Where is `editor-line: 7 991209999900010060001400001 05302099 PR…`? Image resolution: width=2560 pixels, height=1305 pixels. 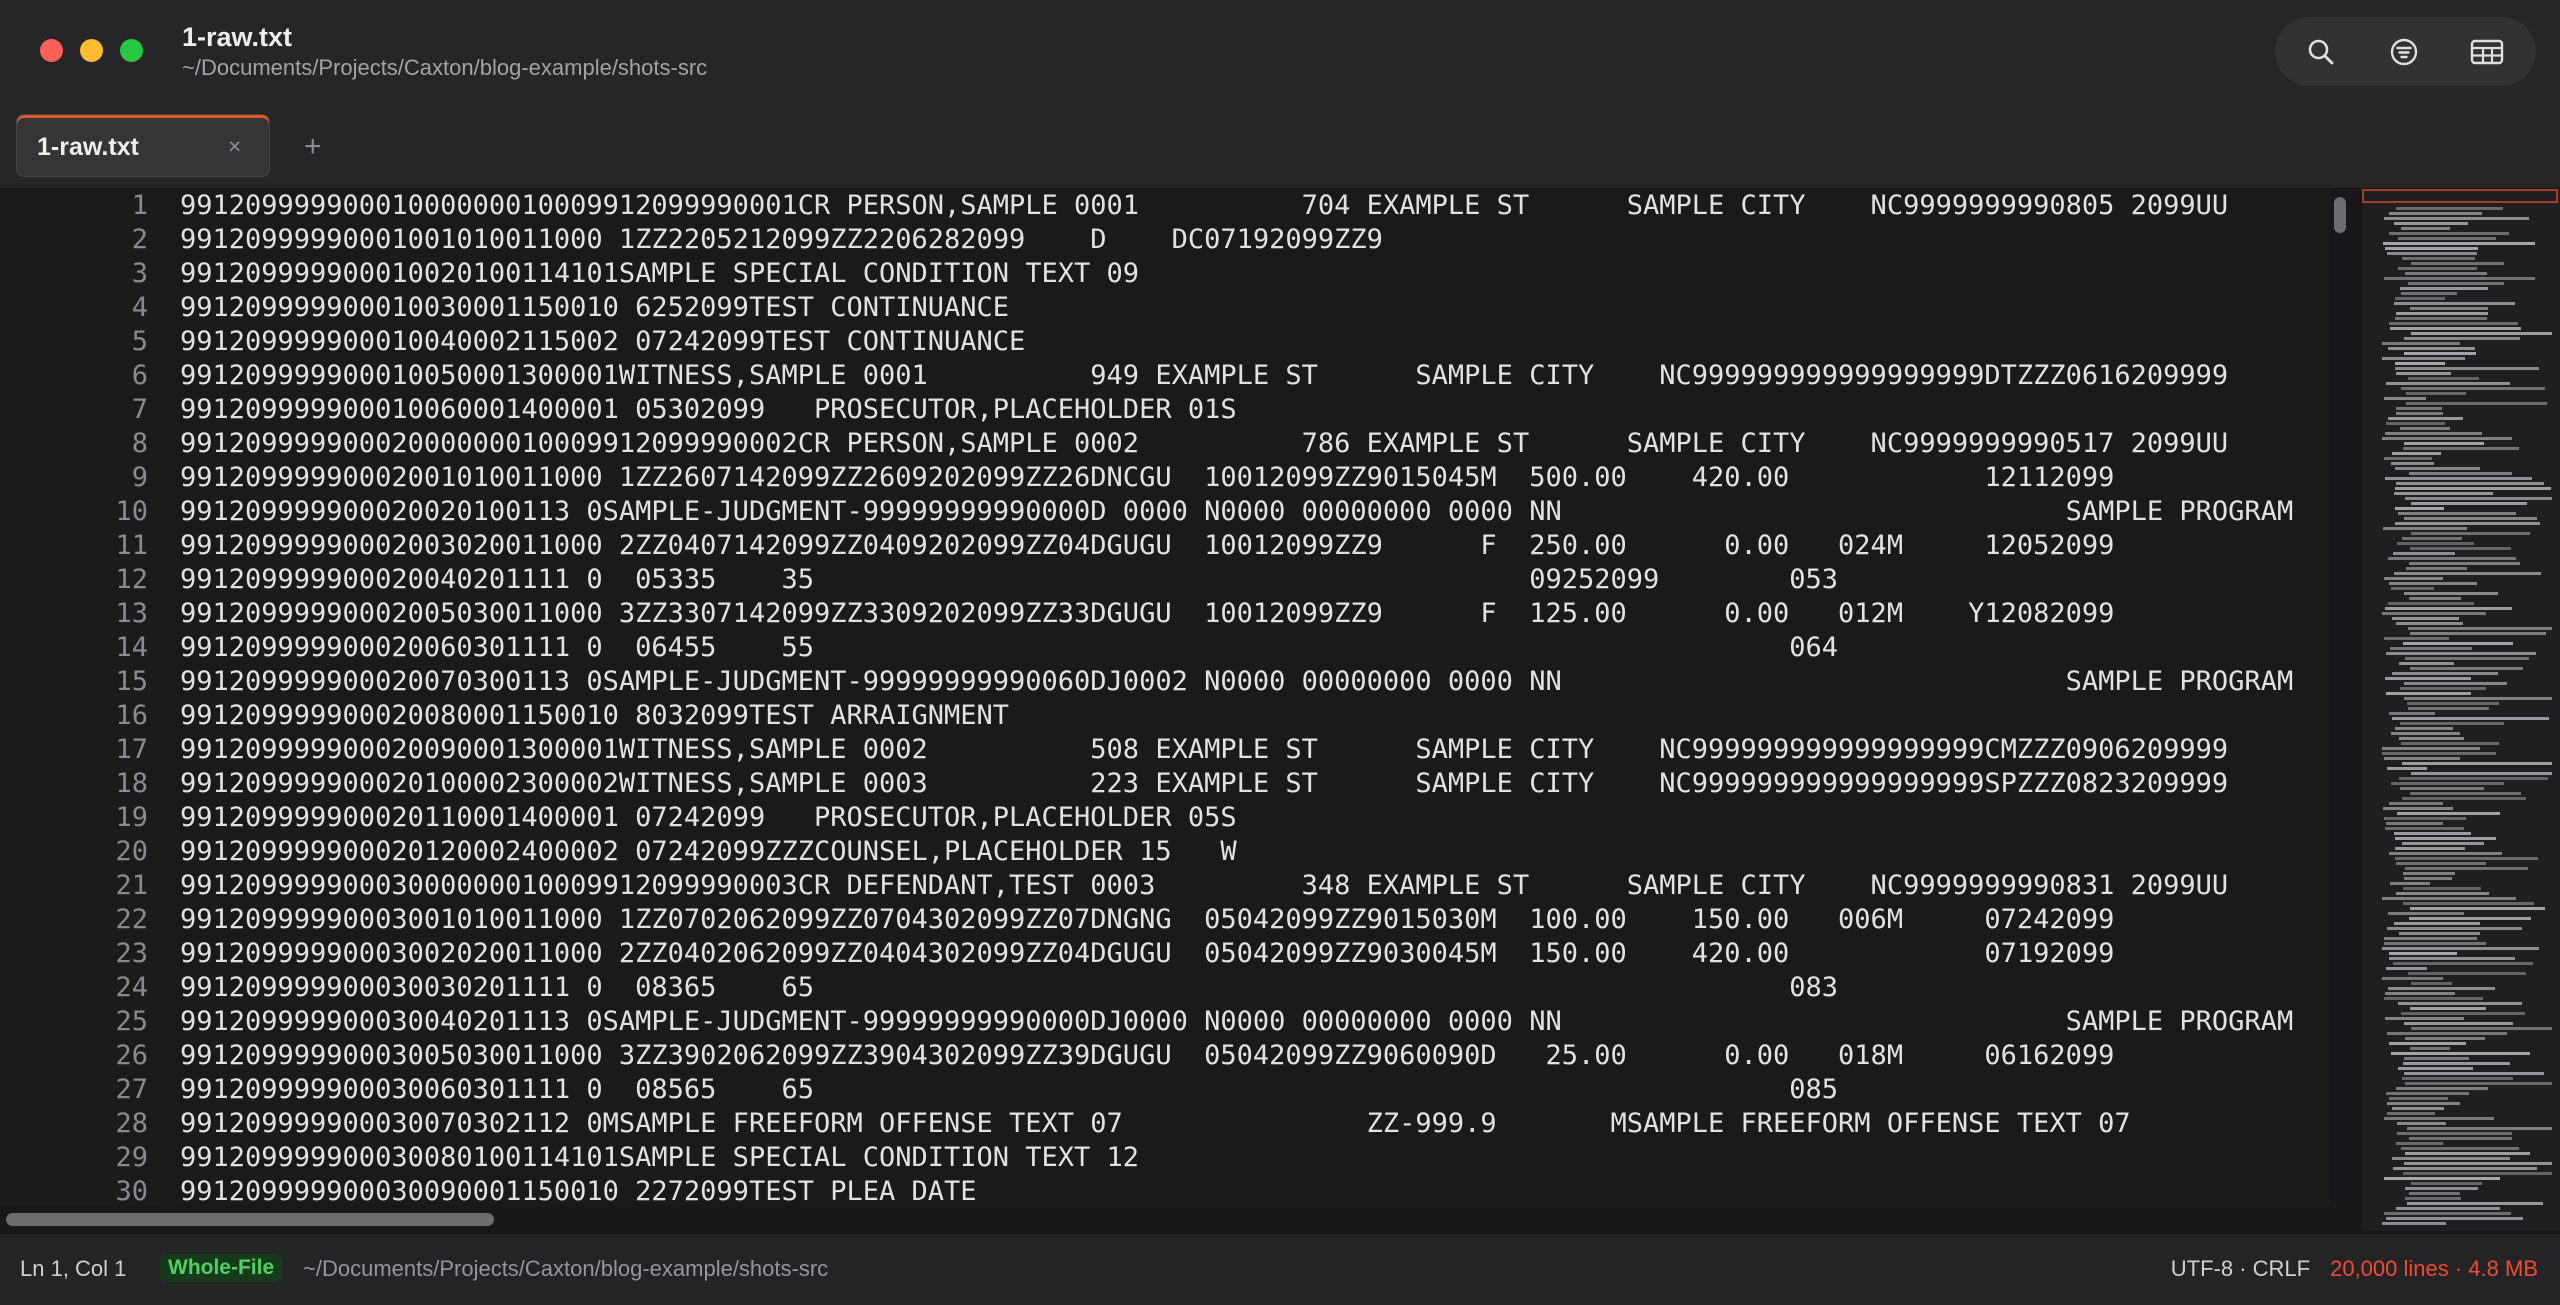
editor-line: 7 991209999900010060001400001 05302099 PR… is located at coordinates (1165, 410).